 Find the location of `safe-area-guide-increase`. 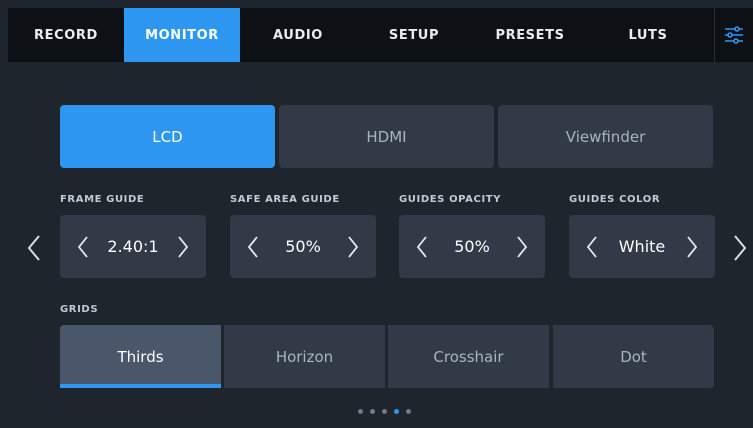

safe-area-guide-increase is located at coordinates (353, 246).